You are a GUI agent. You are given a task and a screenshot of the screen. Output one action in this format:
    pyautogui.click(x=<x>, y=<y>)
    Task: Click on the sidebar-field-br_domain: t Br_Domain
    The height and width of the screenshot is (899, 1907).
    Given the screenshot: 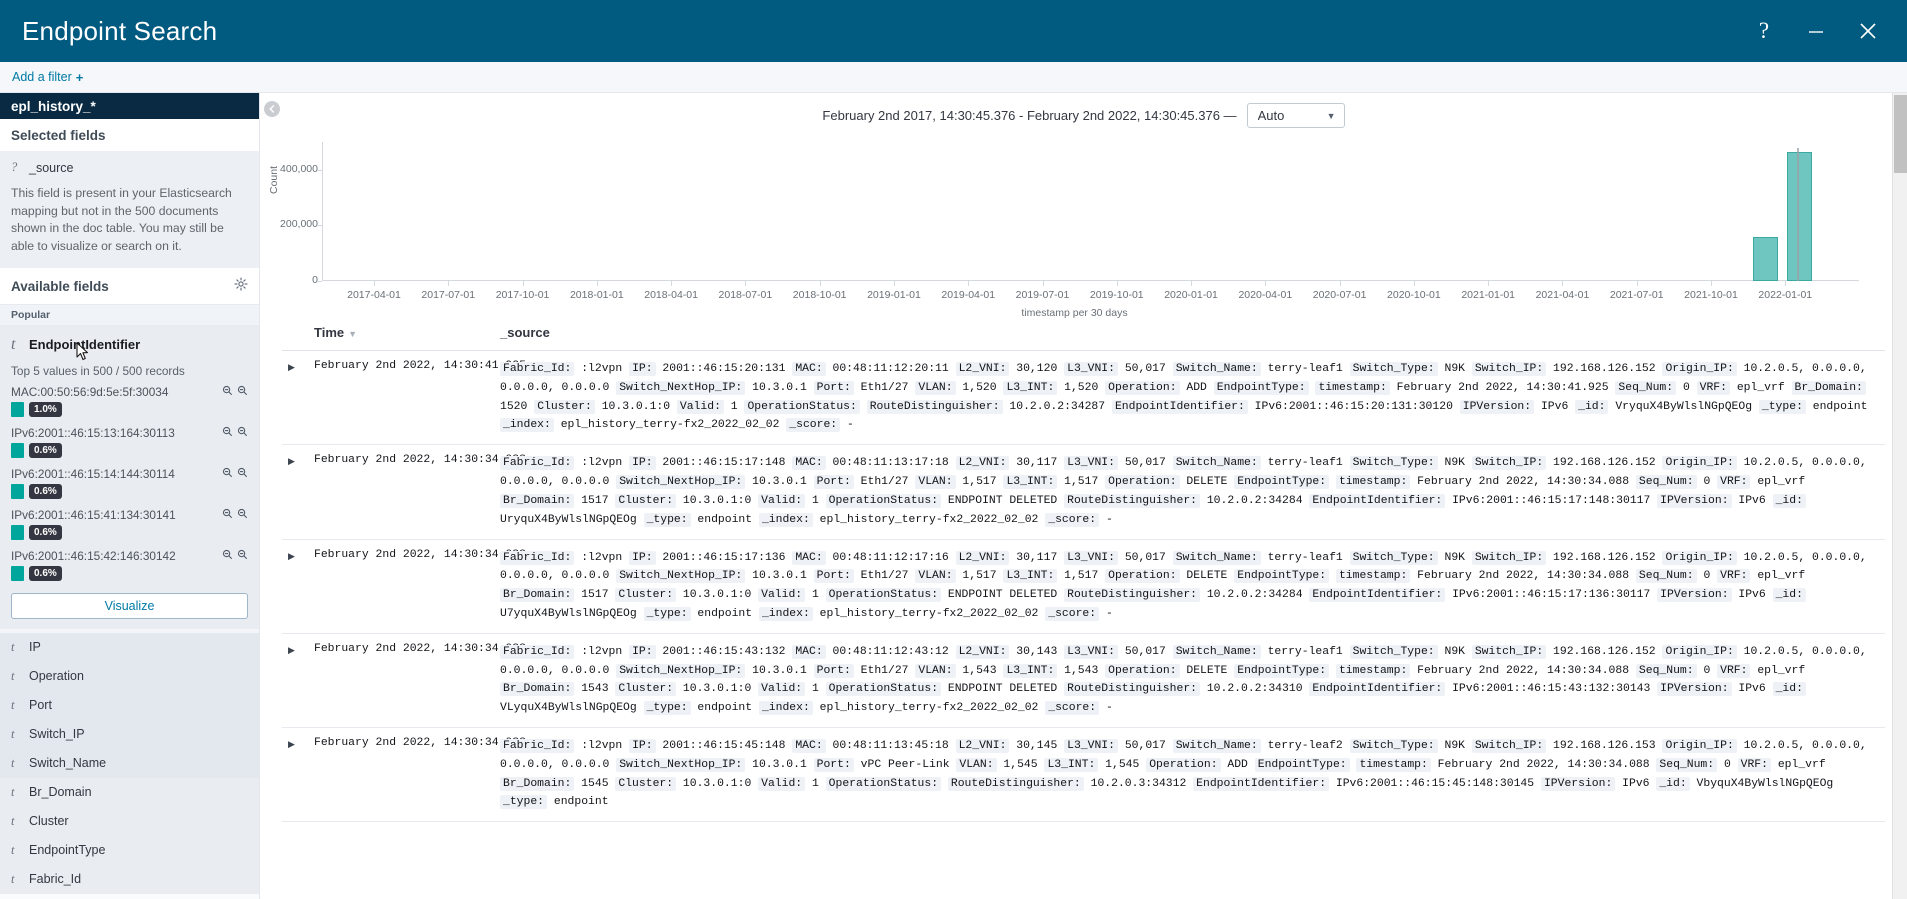 What is the action you would take?
    pyautogui.click(x=129, y=792)
    